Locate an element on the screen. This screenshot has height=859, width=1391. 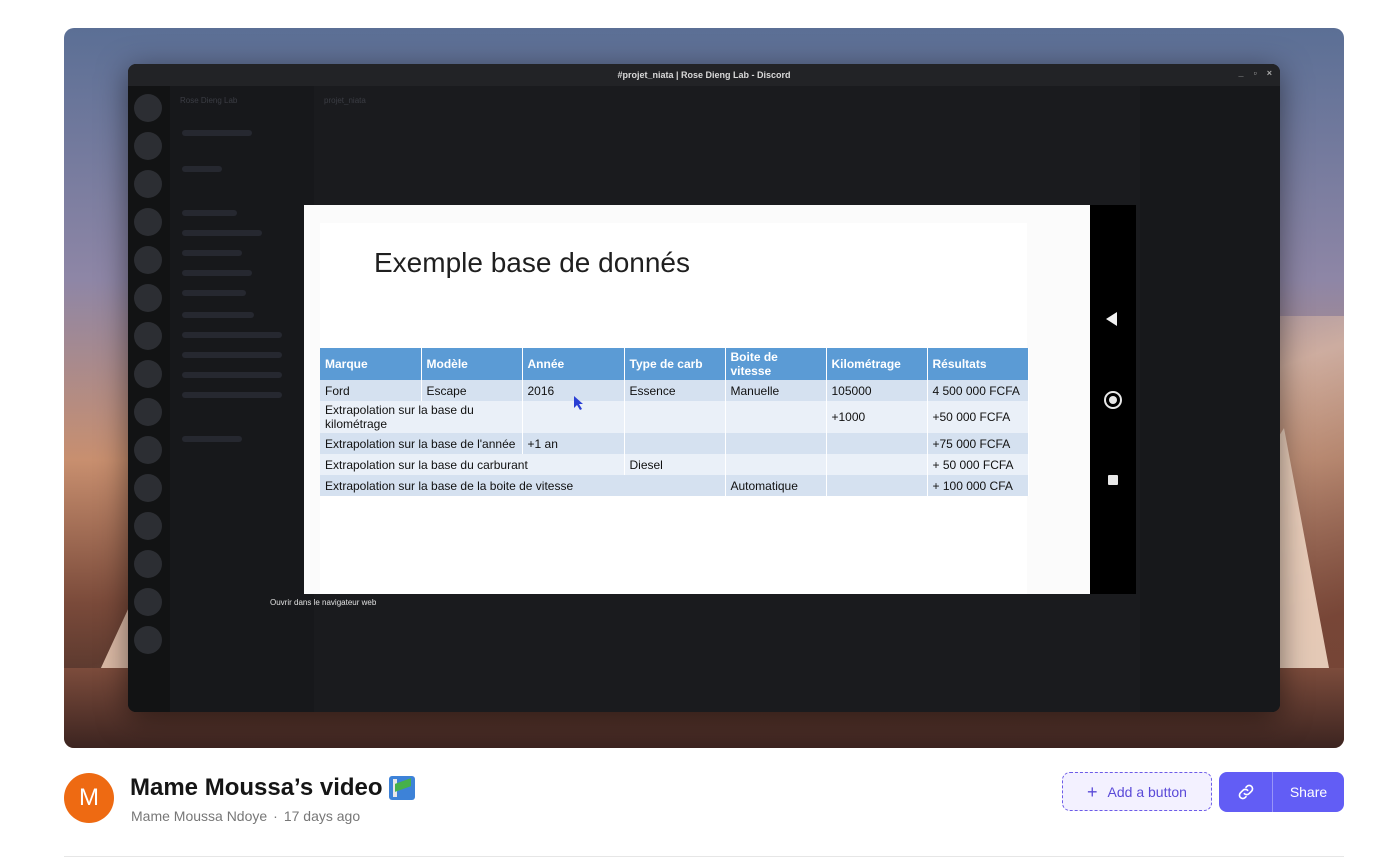
table-cell: Diesel is located at coordinates (675, 464).